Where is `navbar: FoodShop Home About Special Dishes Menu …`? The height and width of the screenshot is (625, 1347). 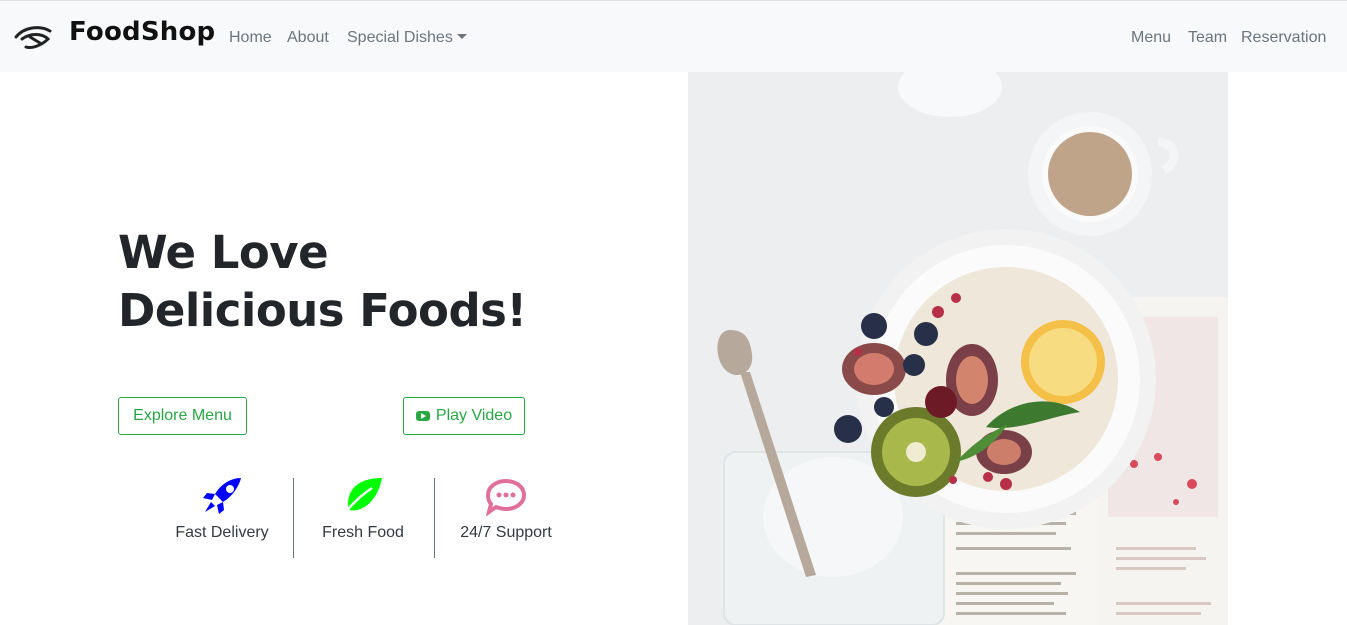 navbar: FoodShop Home About Special Dishes Menu … is located at coordinates (673, 36).